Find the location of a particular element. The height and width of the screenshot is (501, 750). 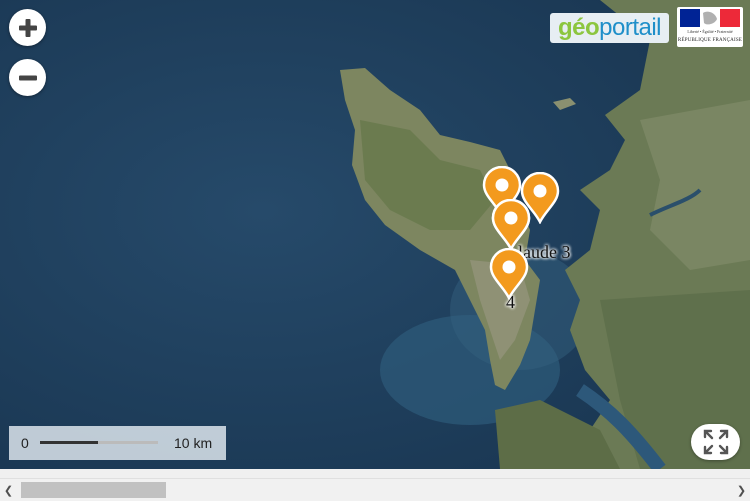

republique-name: RÉPUBLIQUE FRANÇAISE is located at coordinates (710, 40).